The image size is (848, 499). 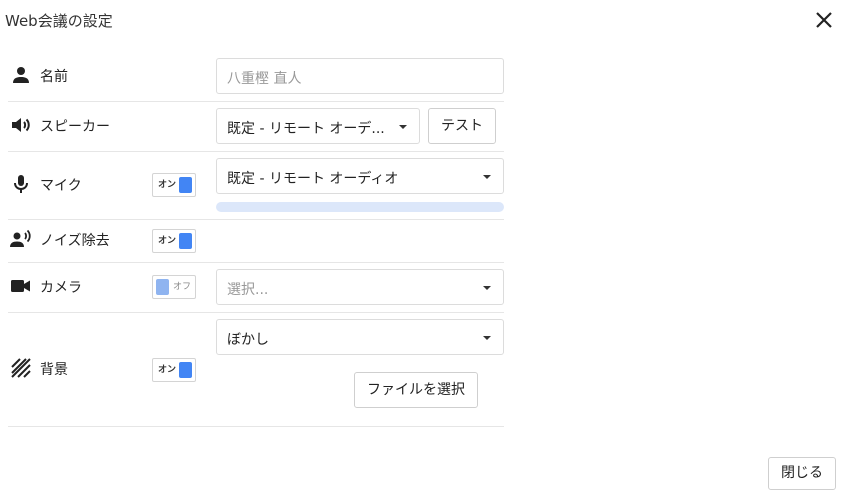 I want to click on voice-person-icon, so click(x=21, y=240).